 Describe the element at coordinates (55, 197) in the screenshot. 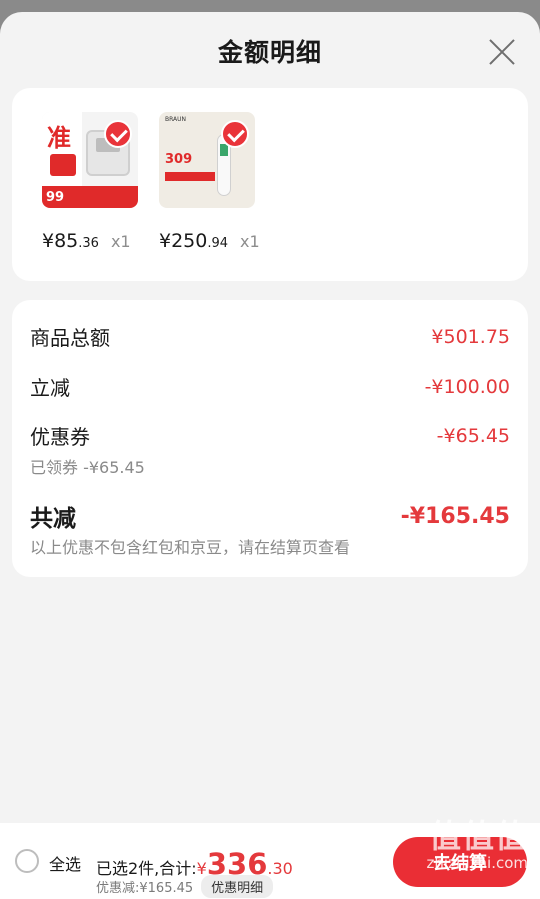

I see `thumbnail-badge: 99` at that location.